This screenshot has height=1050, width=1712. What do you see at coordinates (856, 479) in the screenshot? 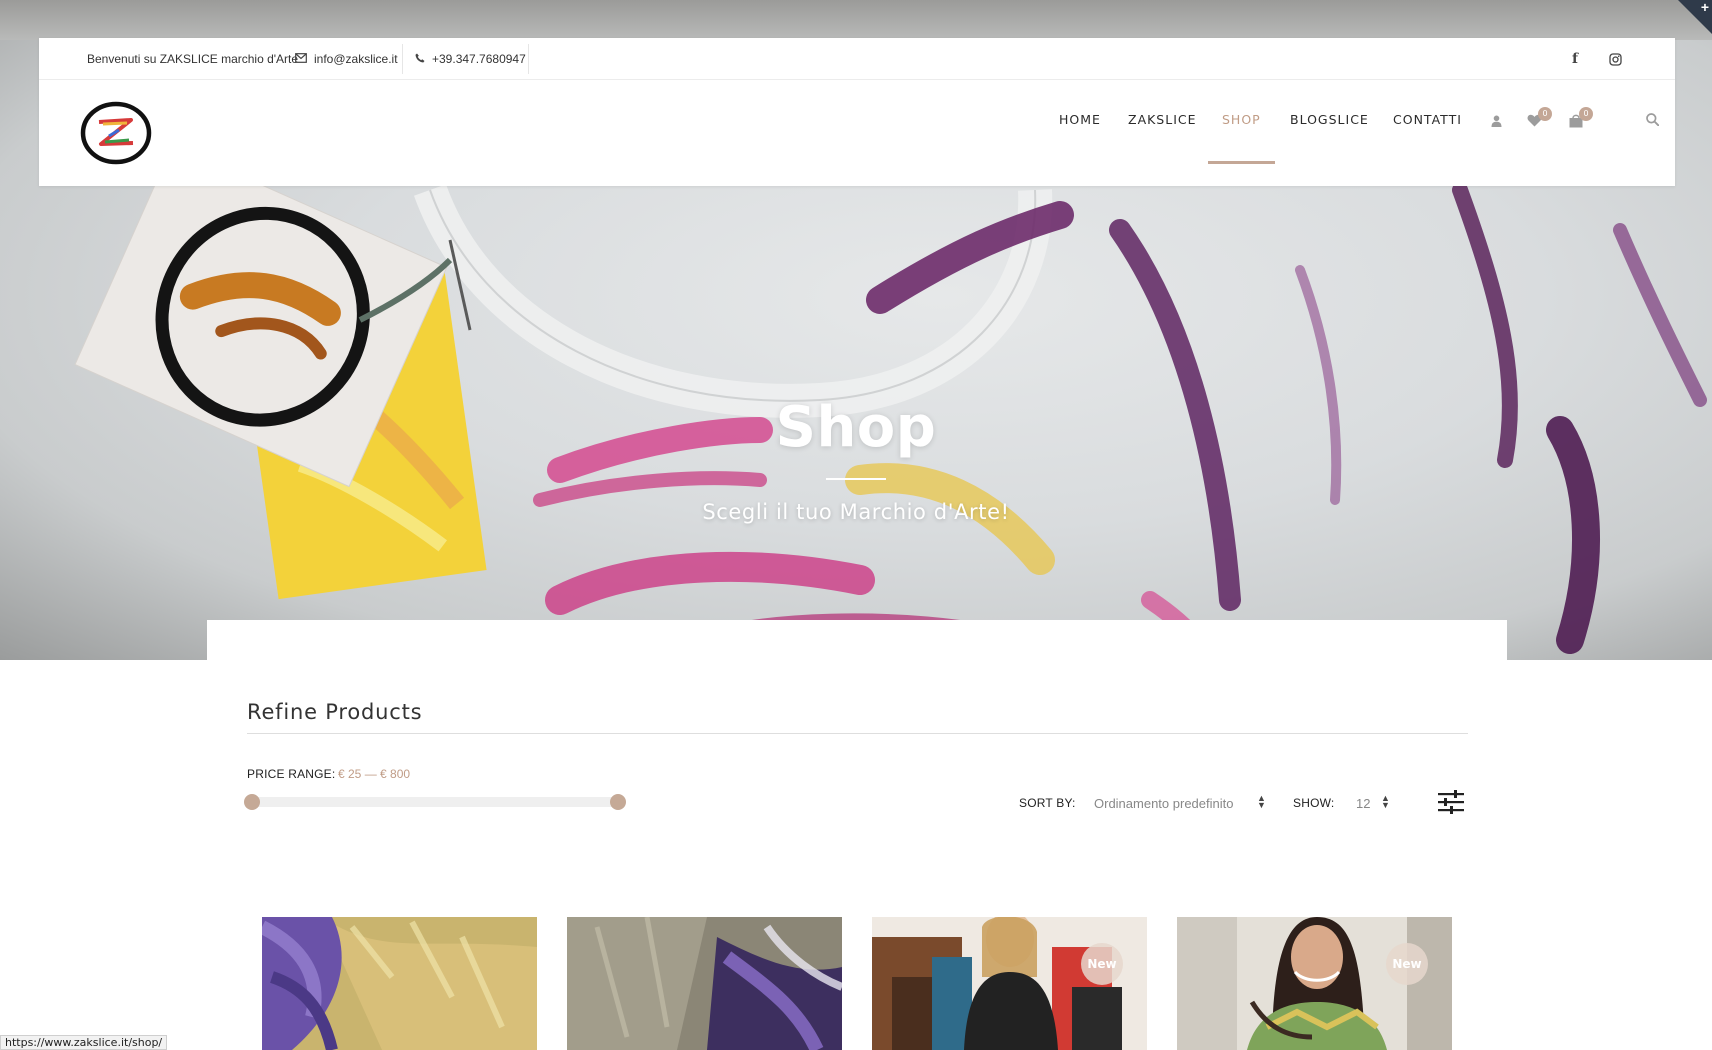
I see `hero-divider` at bounding box center [856, 479].